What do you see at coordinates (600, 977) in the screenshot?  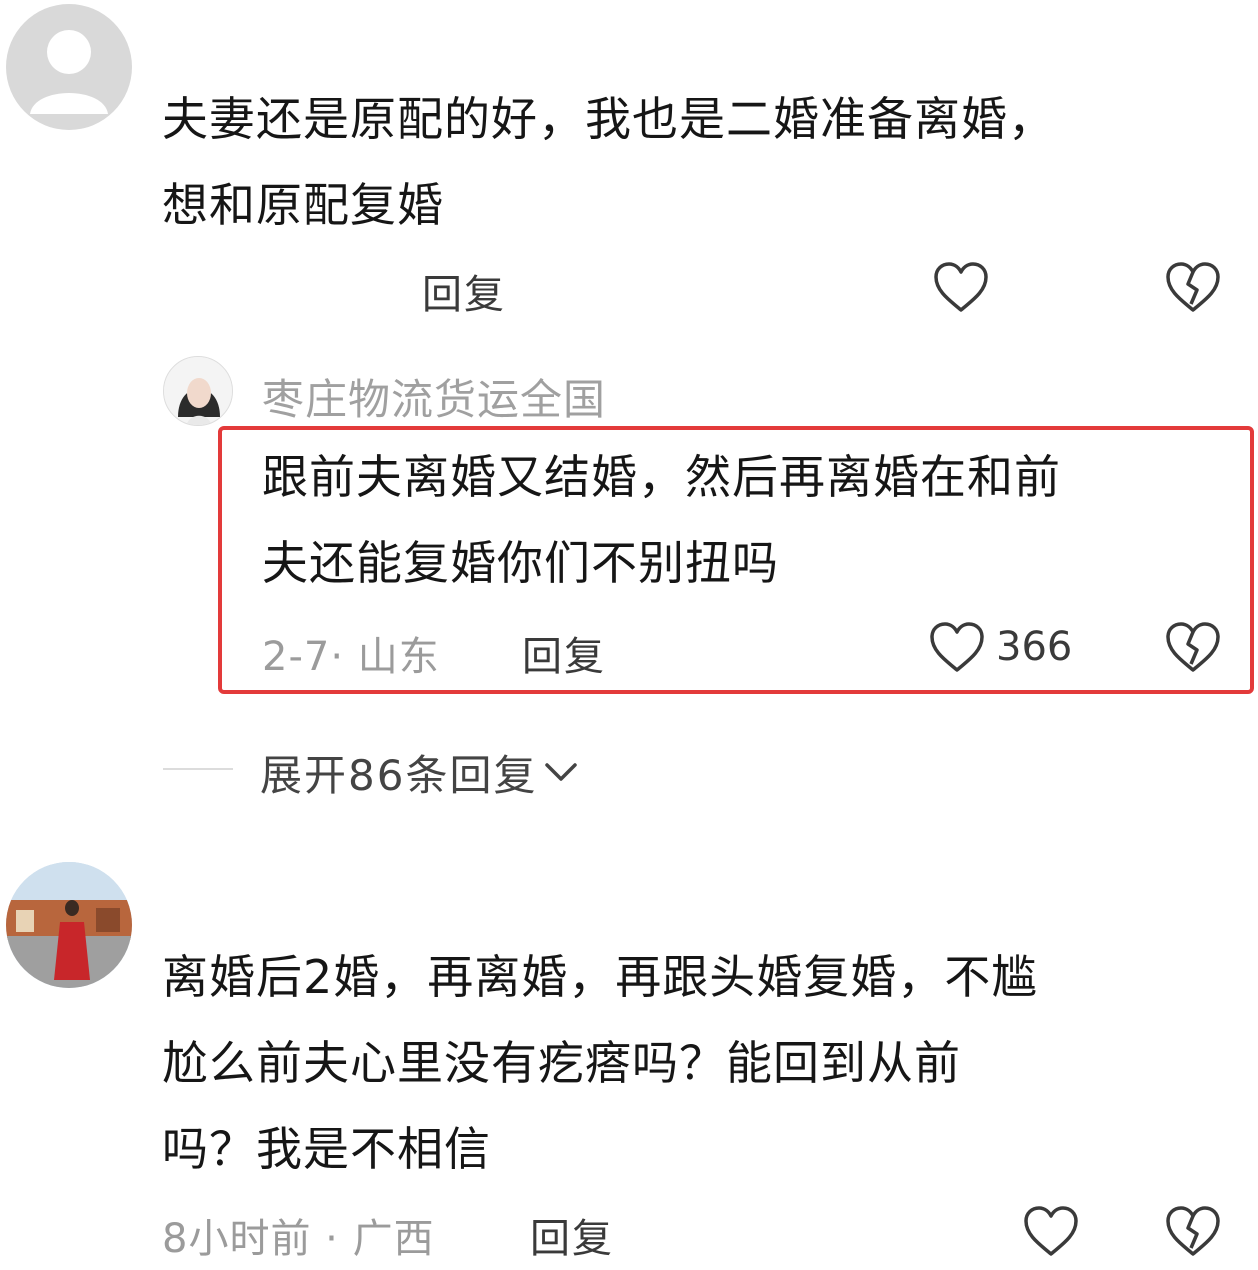 I see `comment-line: 离婚后2婚，再离婚，再跟头婚复婚，不尴` at bounding box center [600, 977].